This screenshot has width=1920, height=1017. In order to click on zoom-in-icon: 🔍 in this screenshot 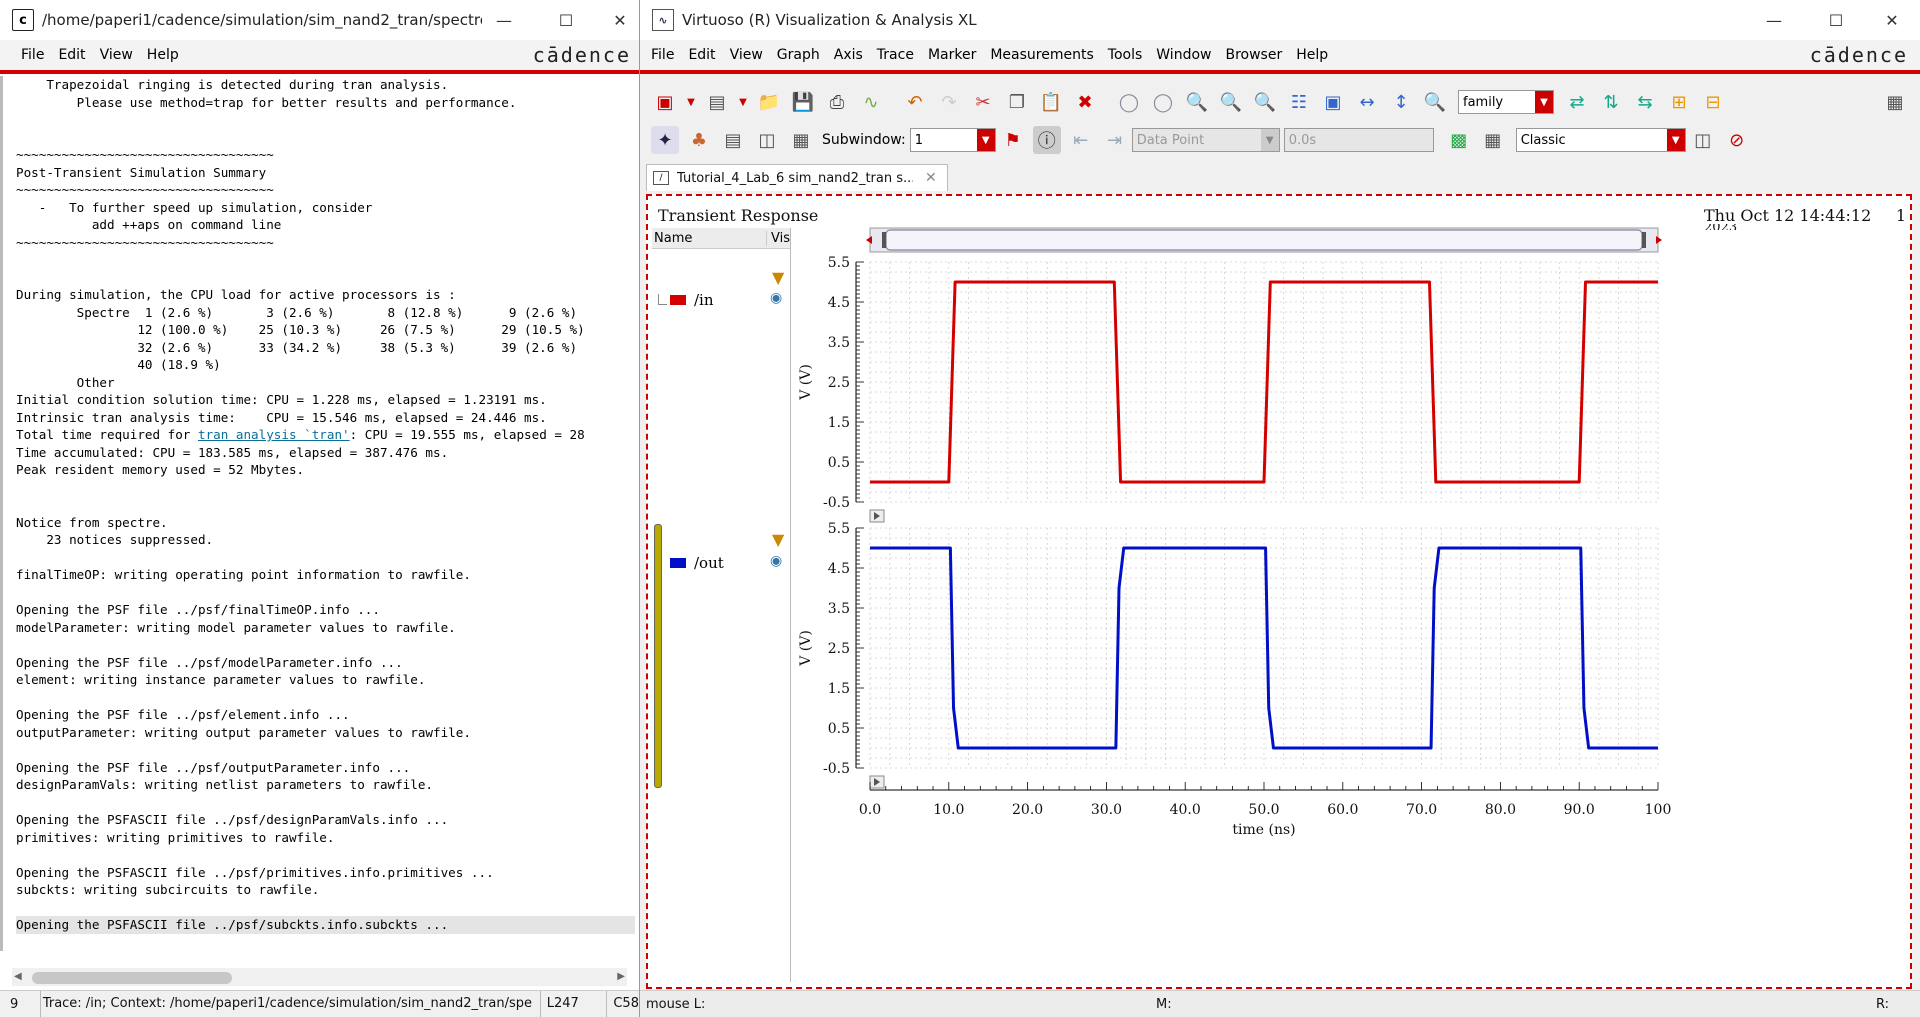, I will do `click(1197, 102)`.